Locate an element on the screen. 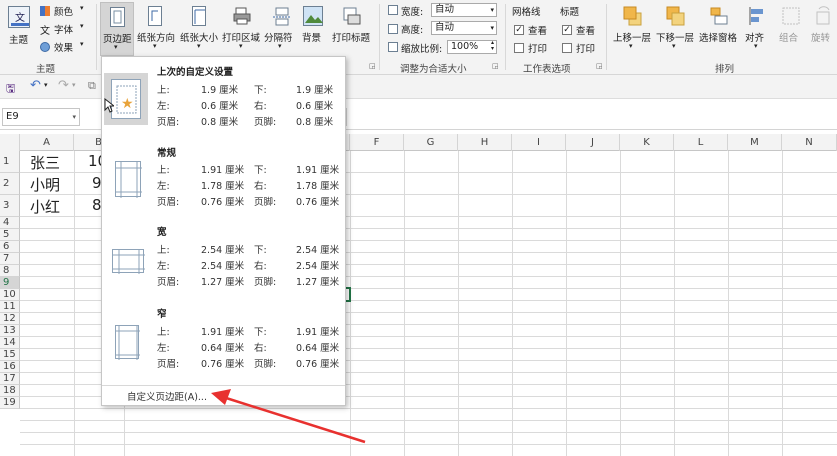 This screenshot has height=456, width=837. cell-a2: 小明 is located at coordinates (45, 184).